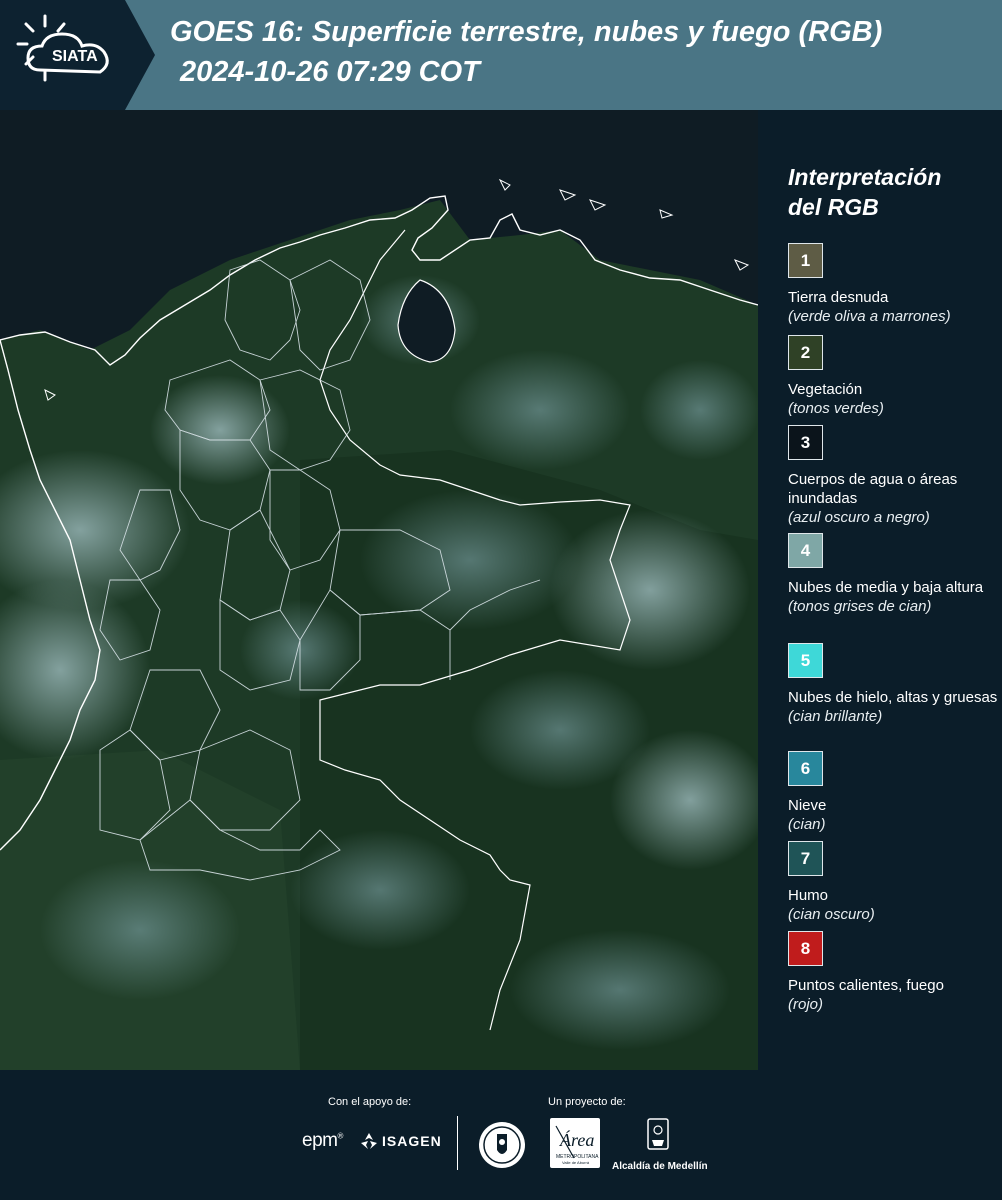  What do you see at coordinates (660, 1166) in the screenshot?
I see `alcaldia-text: Alcaldía de Medellín` at bounding box center [660, 1166].